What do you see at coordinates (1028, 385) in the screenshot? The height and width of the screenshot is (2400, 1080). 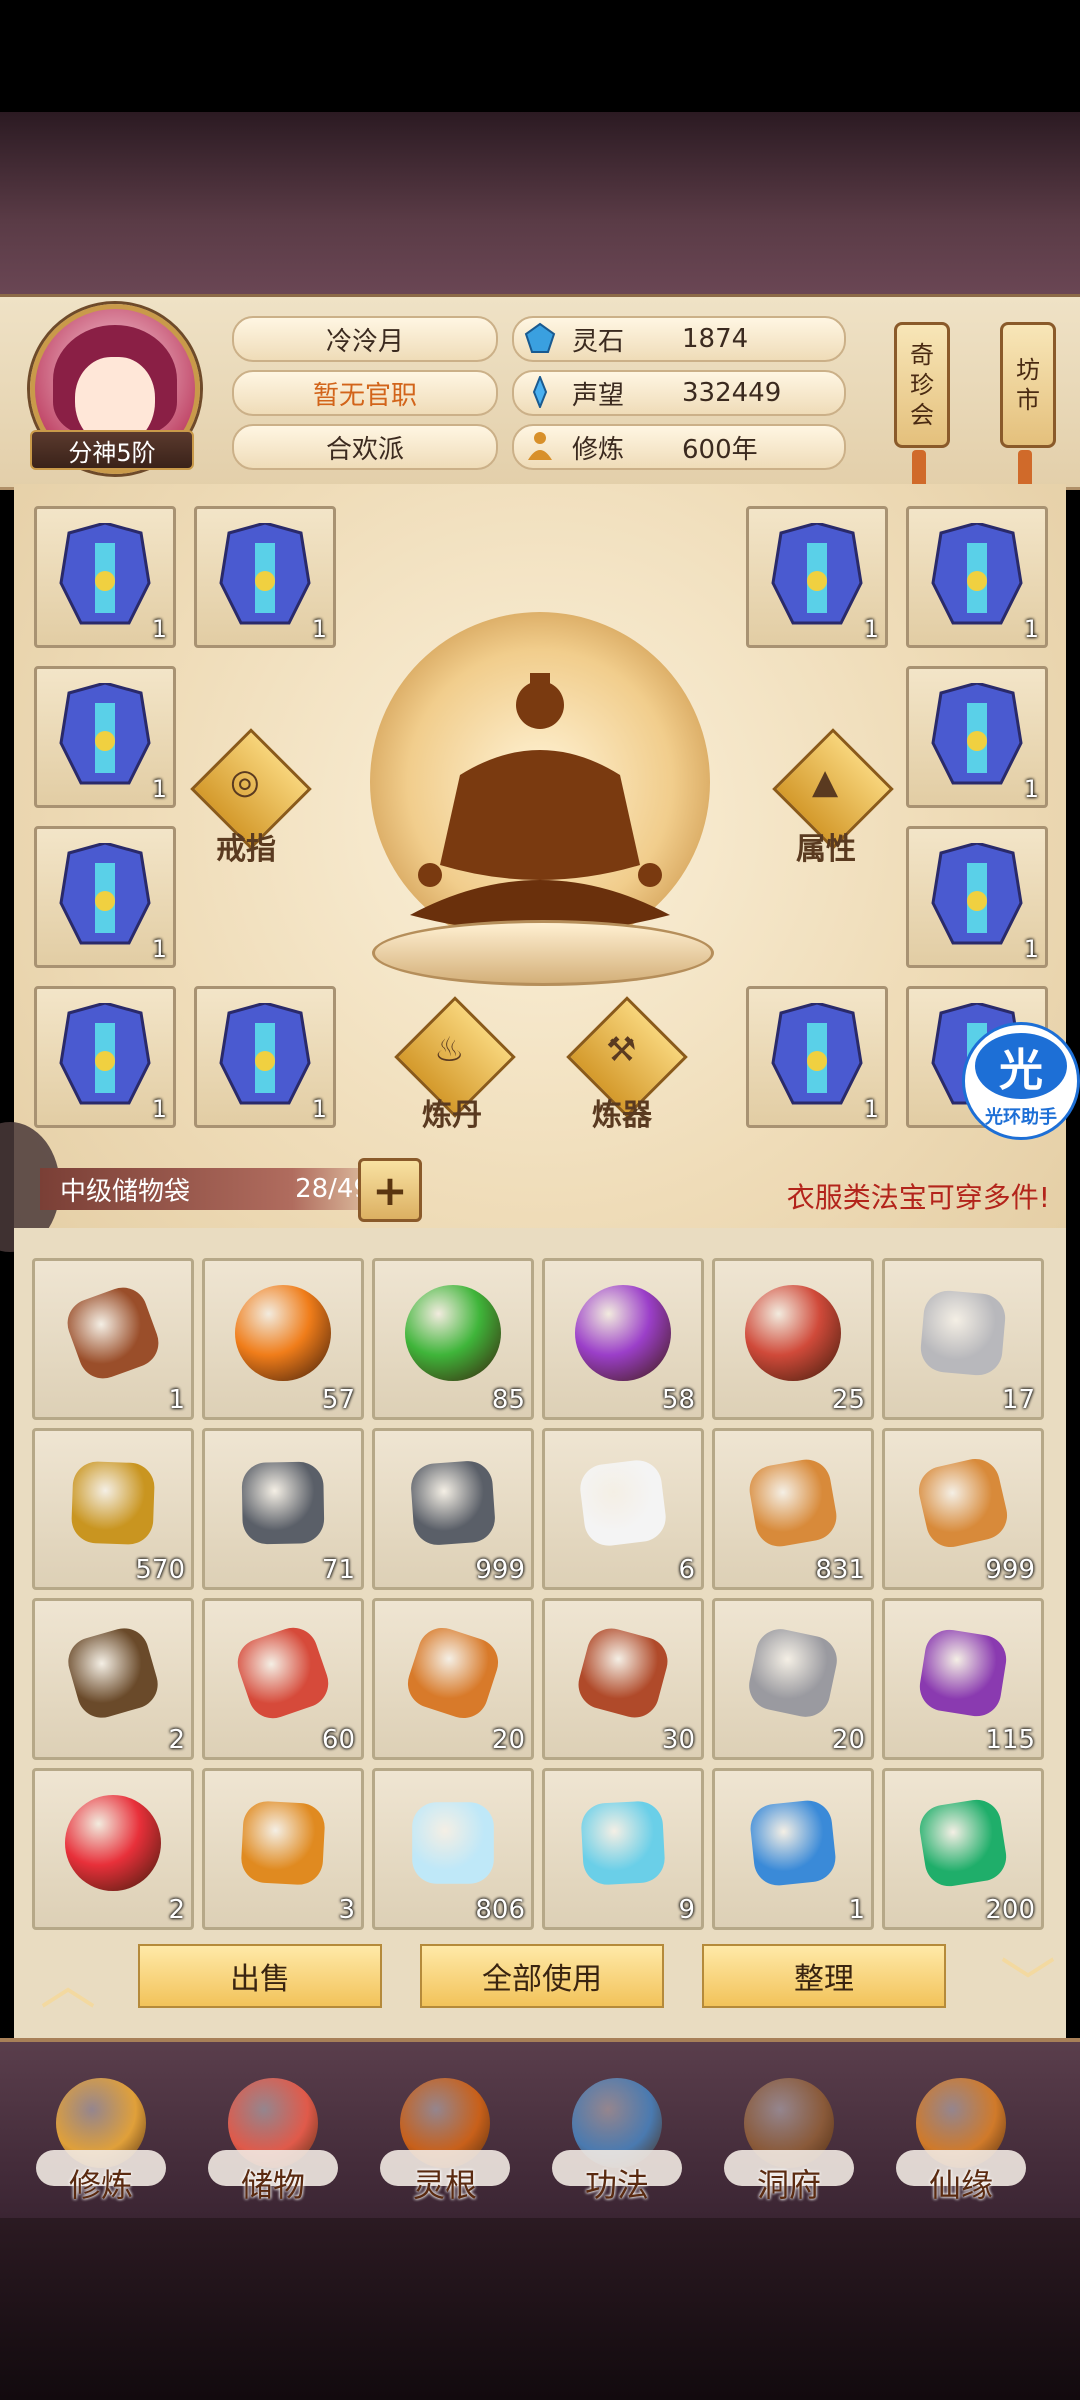 I see `market-button: 坊 市` at bounding box center [1028, 385].